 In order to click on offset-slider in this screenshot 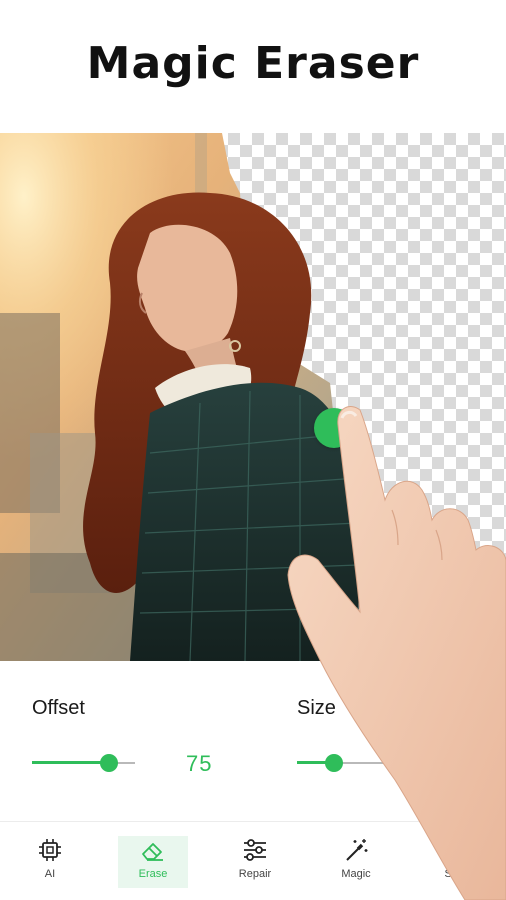, I will do `click(83, 763)`.